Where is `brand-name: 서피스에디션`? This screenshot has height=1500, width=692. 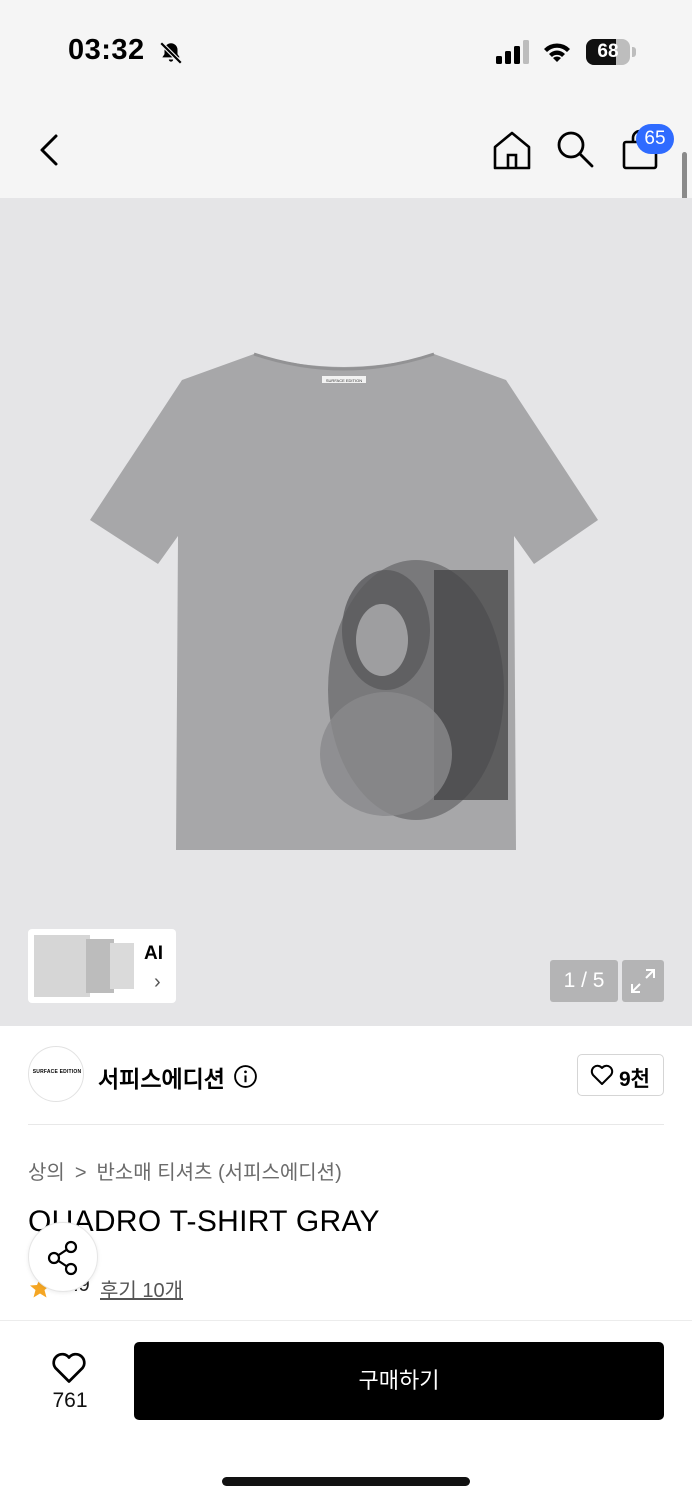
brand-name: 서피스에디션 is located at coordinates (161, 1077).